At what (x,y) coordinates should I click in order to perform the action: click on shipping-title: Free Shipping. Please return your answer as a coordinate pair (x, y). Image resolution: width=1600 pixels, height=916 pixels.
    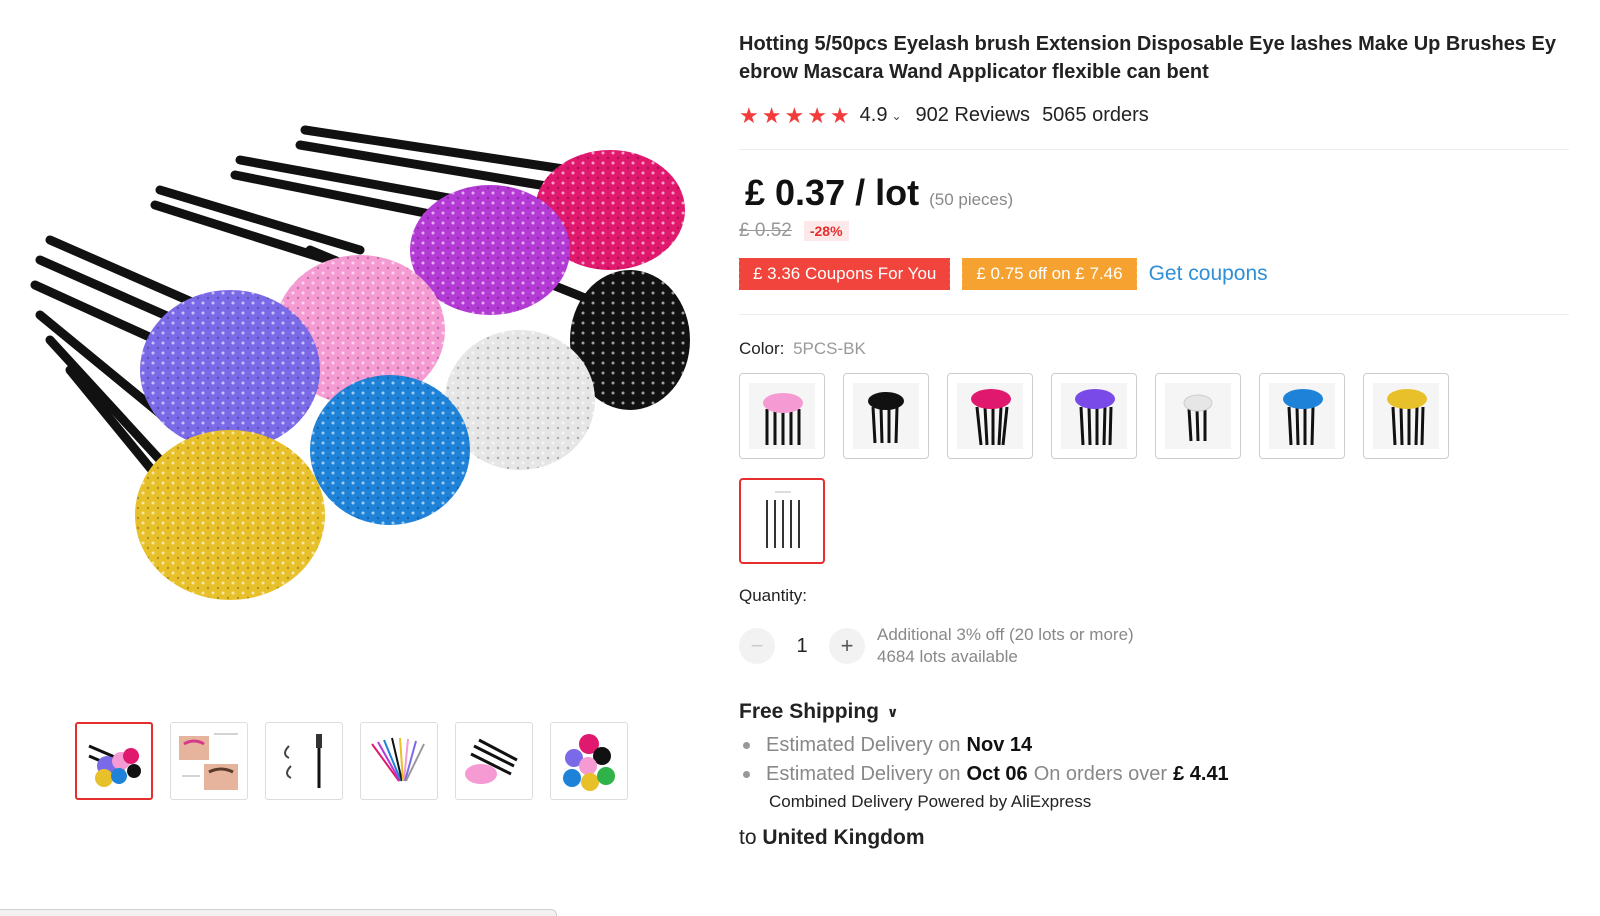
    Looking at the image, I should click on (809, 711).